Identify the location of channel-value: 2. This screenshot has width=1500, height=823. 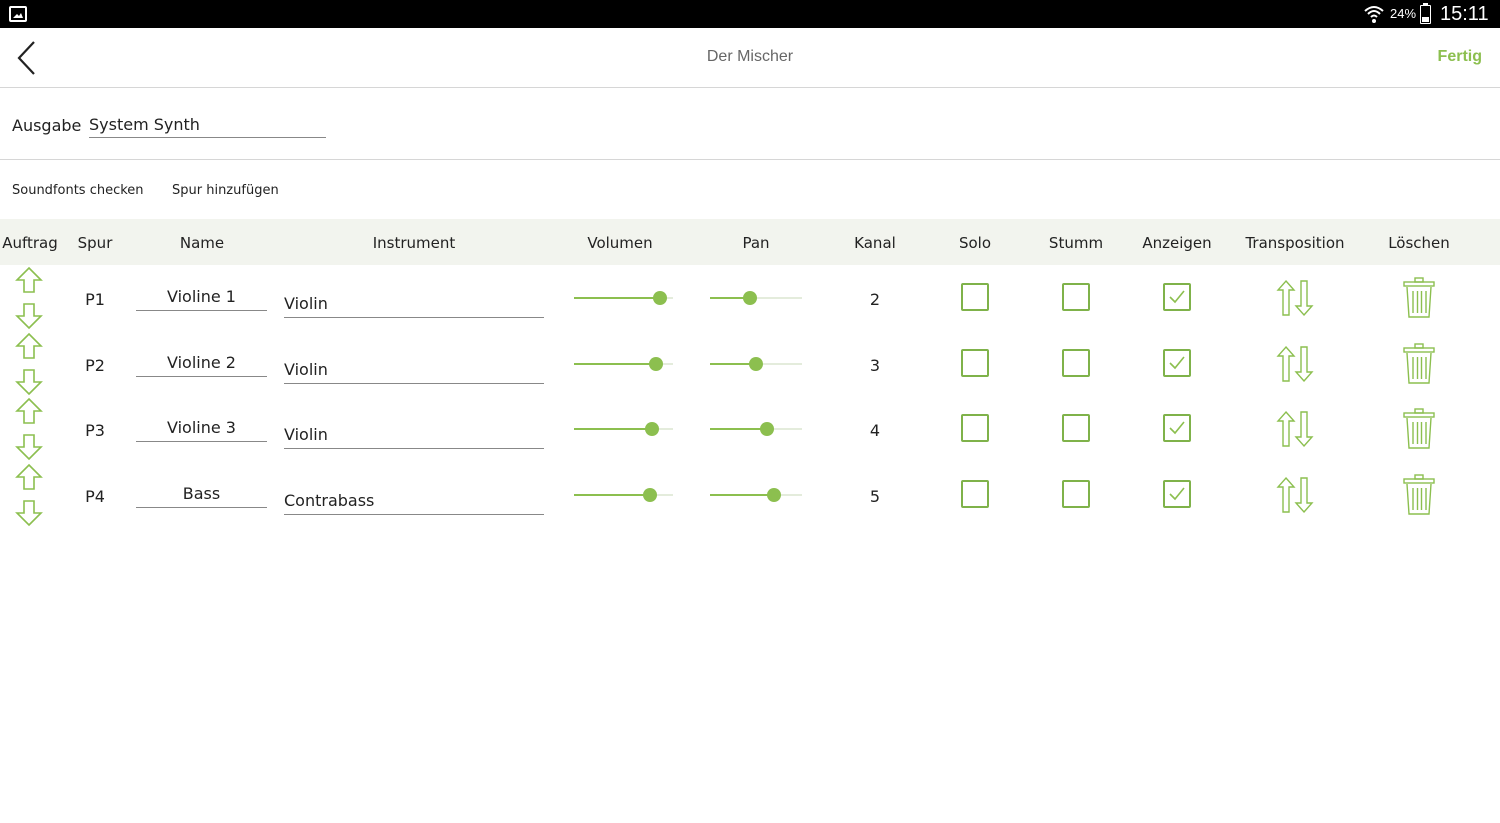
(875, 299).